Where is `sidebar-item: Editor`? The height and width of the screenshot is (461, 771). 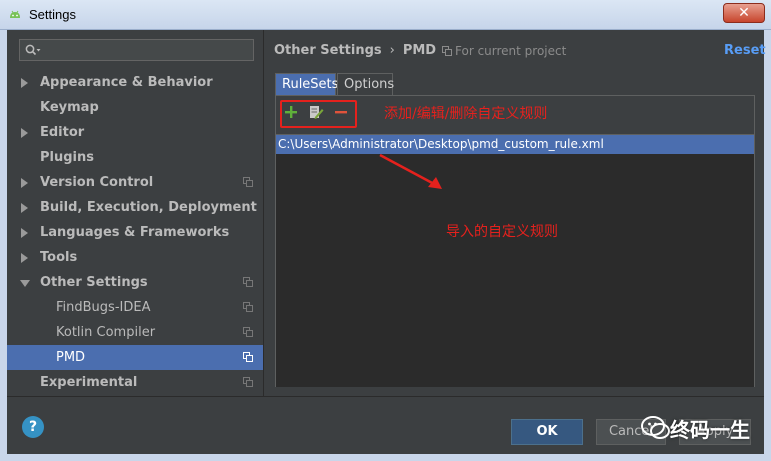 sidebar-item: Editor is located at coordinates (135, 132).